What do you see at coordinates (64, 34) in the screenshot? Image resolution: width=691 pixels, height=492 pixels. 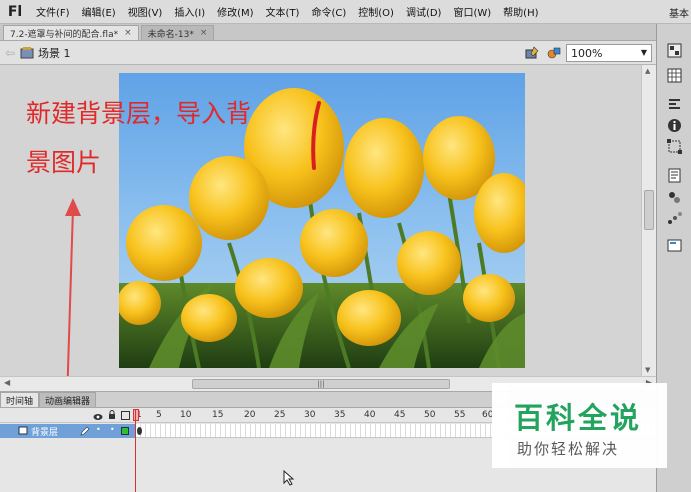 I see `tab-label: 7.2-遮罩与补间的配合.fla*` at bounding box center [64, 34].